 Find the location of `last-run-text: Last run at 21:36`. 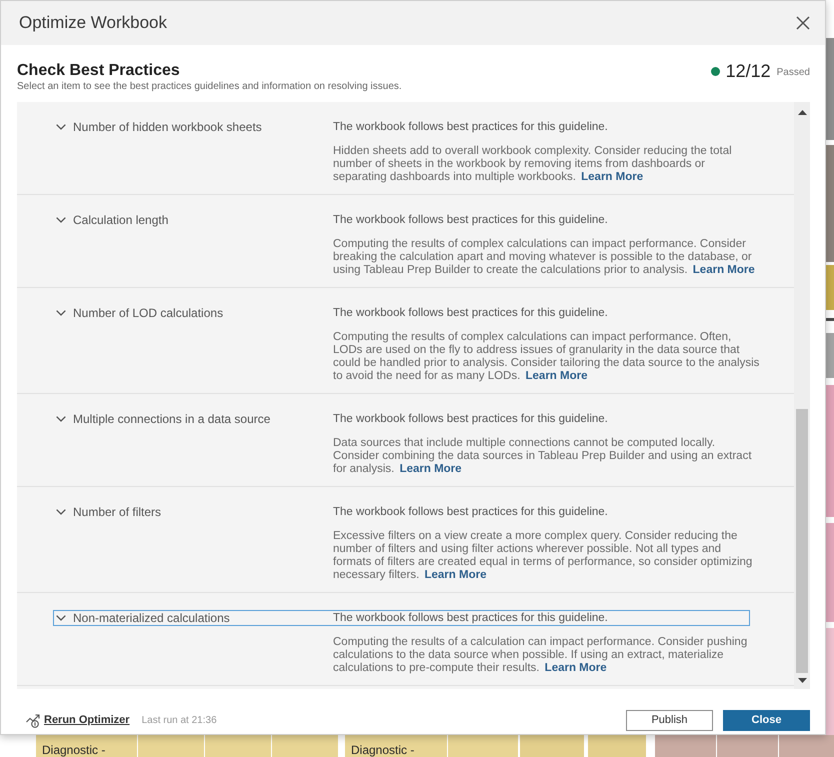

last-run-text: Last run at 21:36 is located at coordinates (179, 721).